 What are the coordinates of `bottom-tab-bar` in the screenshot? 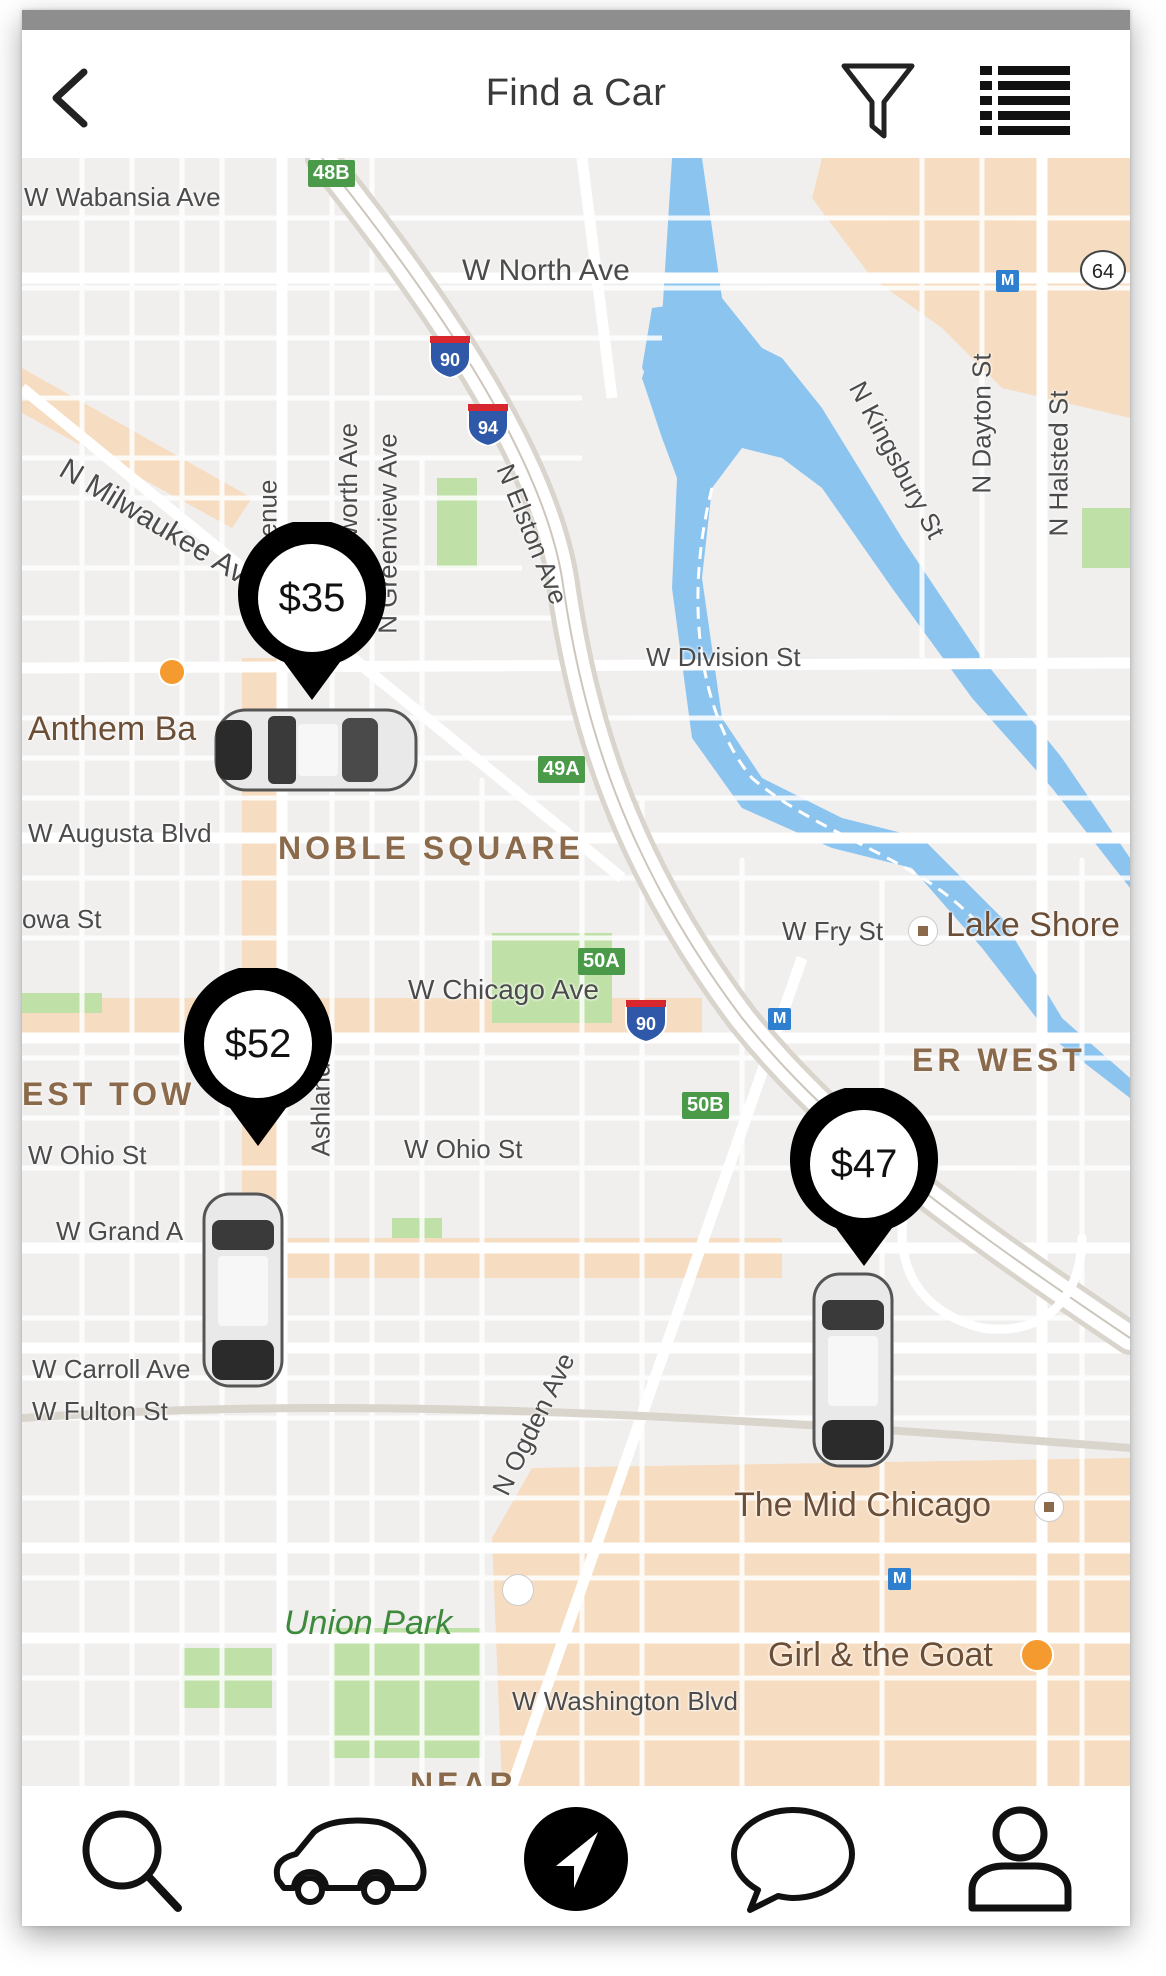 It's located at (576, 1856).